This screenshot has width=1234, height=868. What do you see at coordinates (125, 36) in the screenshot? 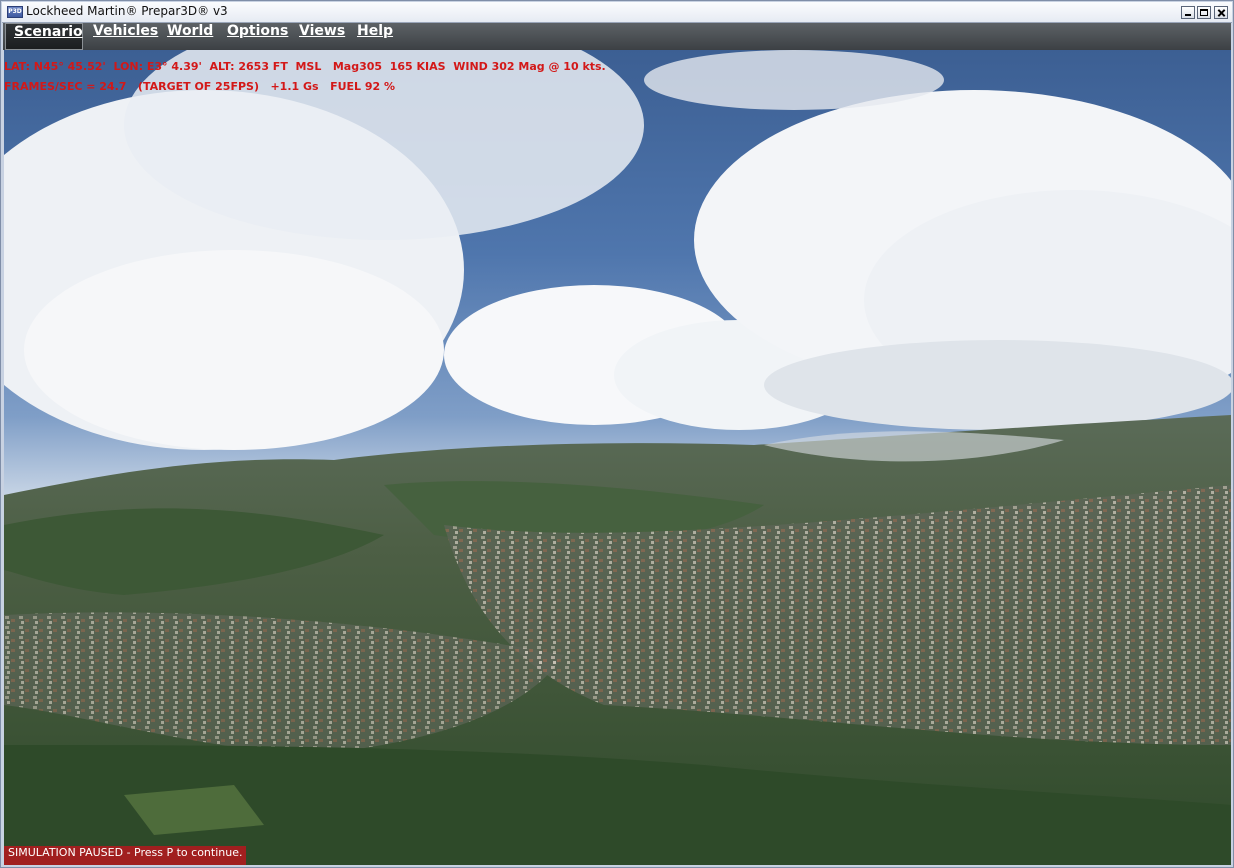
I see `menu-vehicles: Vehicles` at bounding box center [125, 36].